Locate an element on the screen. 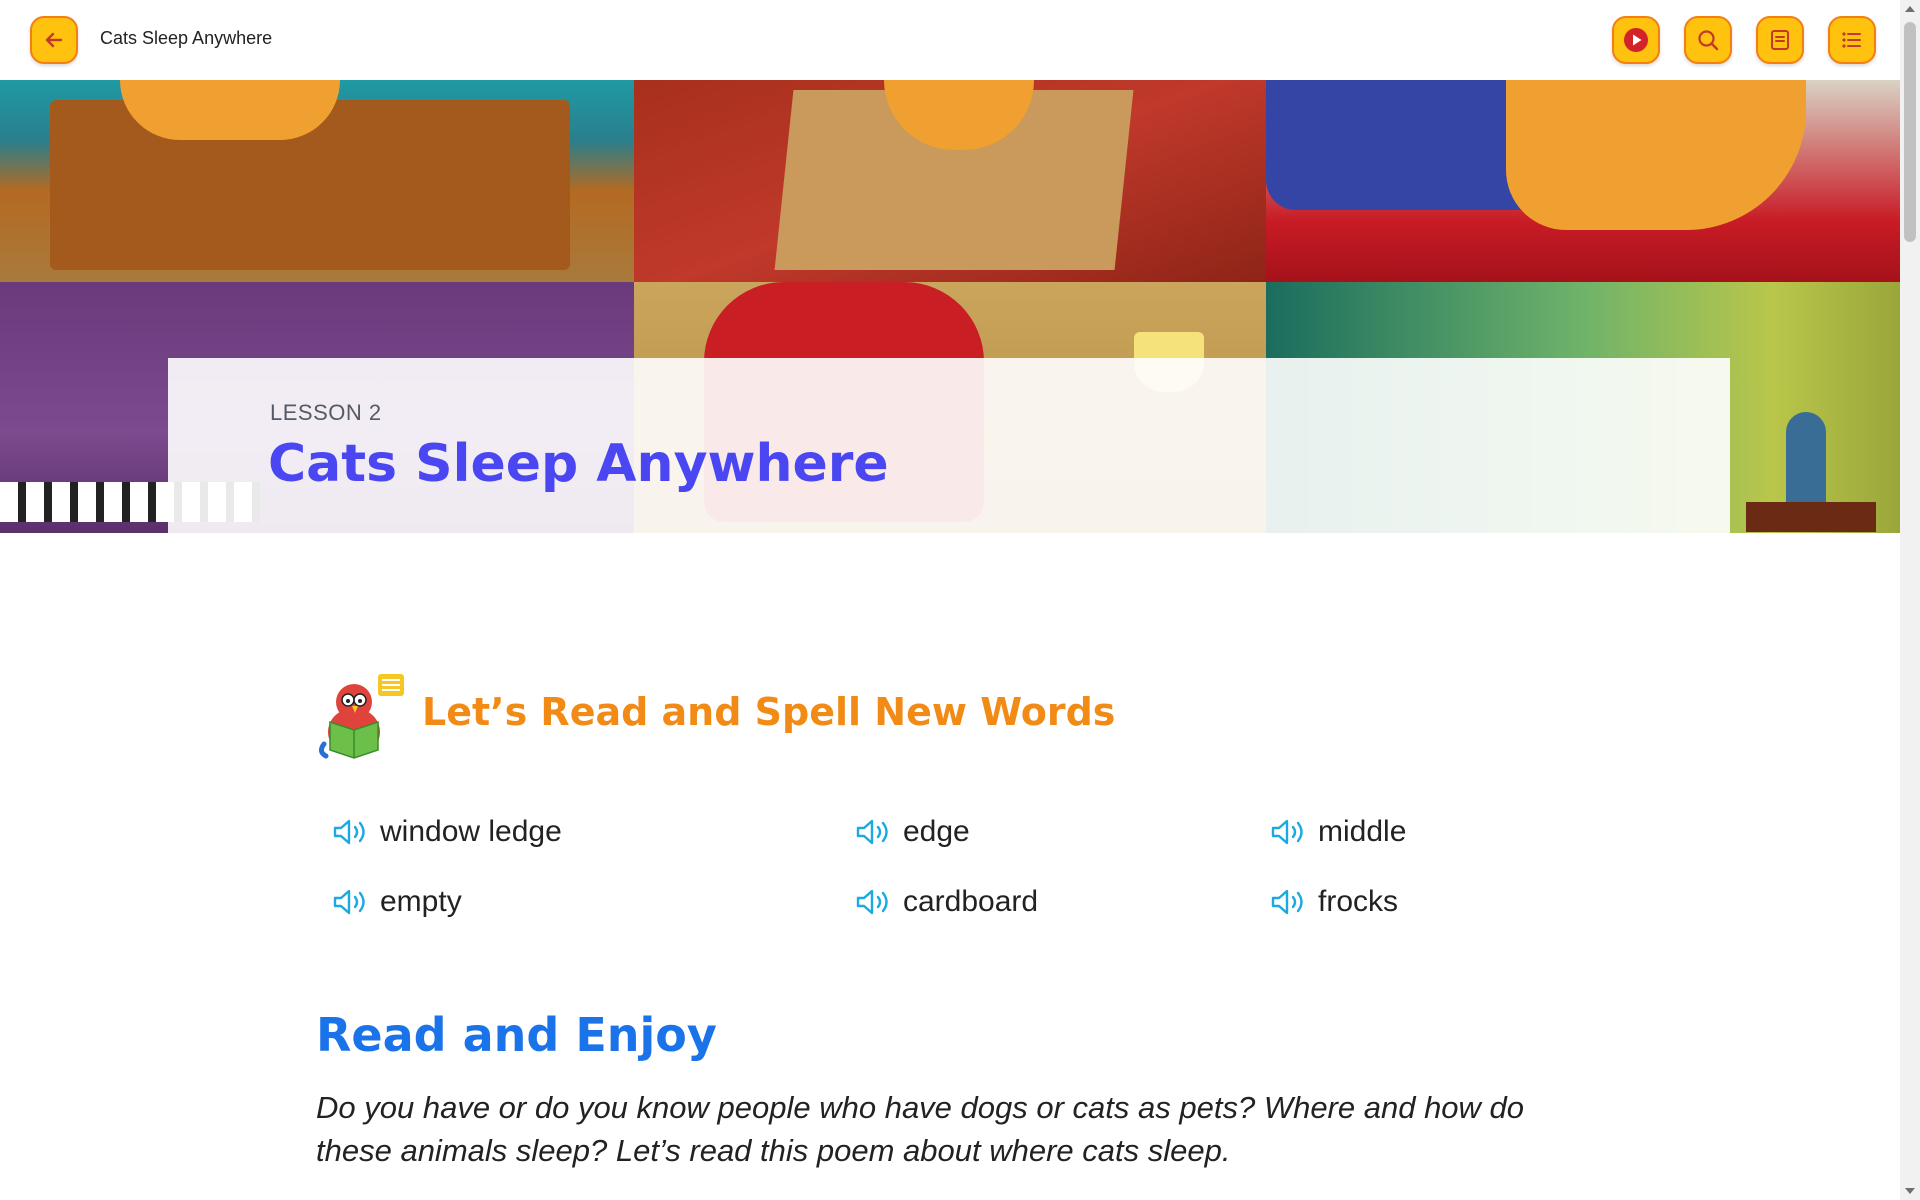 Image resolution: width=1920 pixels, height=1200 pixels. word-item-middle: middle is located at coordinates (1338, 832).